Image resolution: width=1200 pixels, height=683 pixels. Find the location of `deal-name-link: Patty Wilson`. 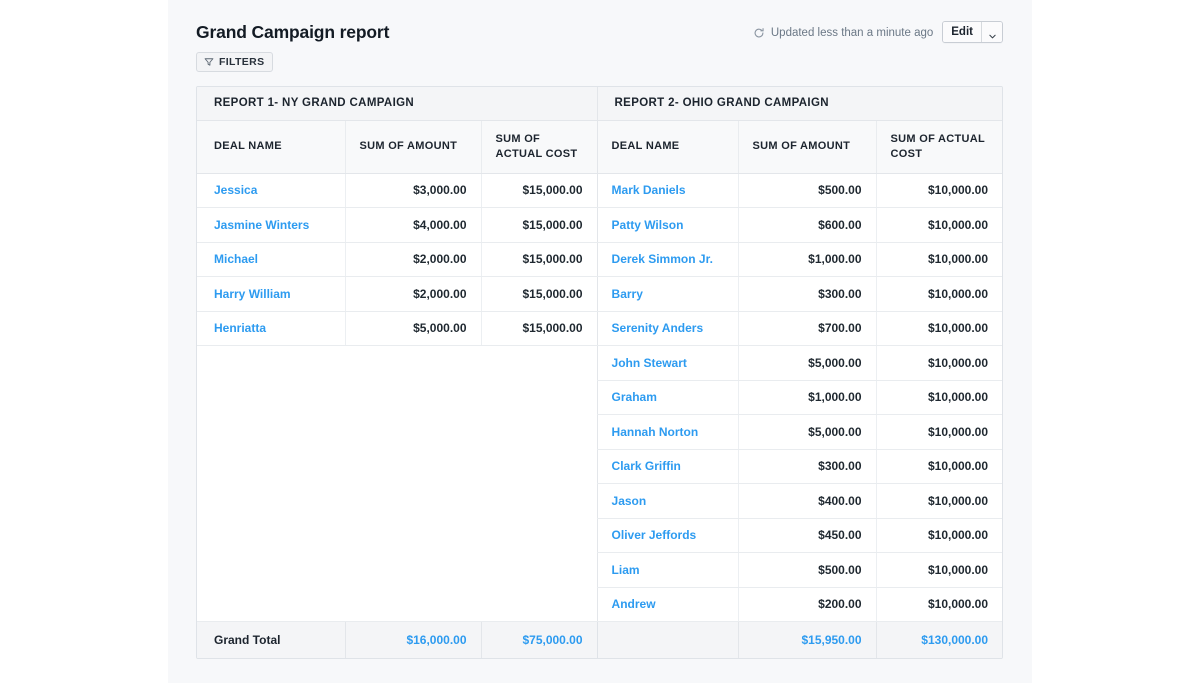

deal-name-link: Patty Wilson is located at coordinates (648, 225).